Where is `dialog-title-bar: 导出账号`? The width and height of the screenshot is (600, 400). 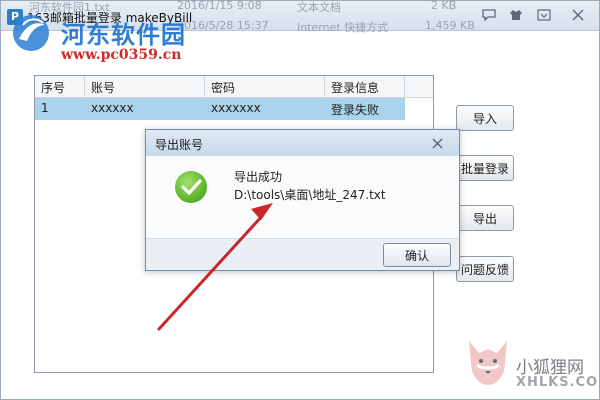
dialog-title-bar: 导出账号 is located at coordinates (302, 143).